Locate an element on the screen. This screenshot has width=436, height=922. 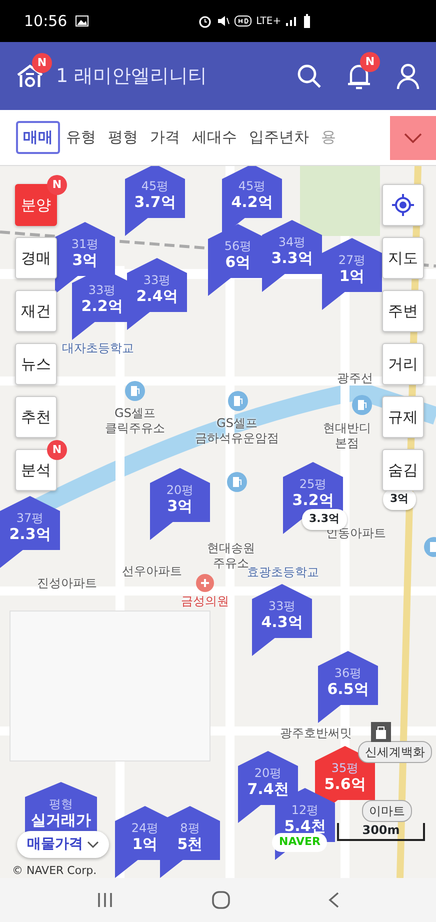
area-label: 34평 is located at coordinates (292, 242).